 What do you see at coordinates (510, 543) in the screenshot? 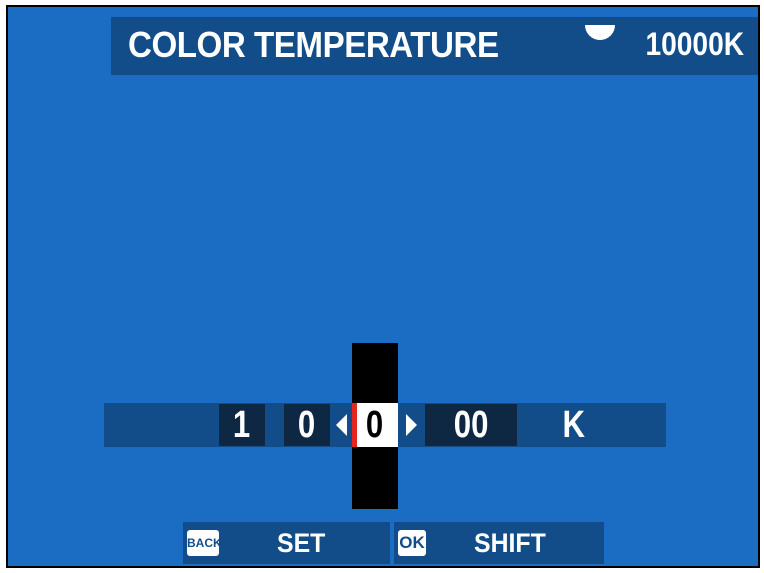
I see `shift-button-label: SHIFT` at bounding box center [510, 543].